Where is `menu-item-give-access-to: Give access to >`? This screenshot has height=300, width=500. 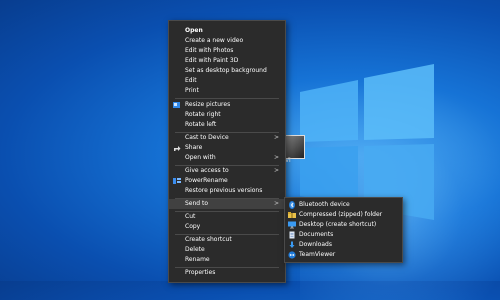 menu-item-give-access-to: Give access to > is located at coordinates (227, 171).